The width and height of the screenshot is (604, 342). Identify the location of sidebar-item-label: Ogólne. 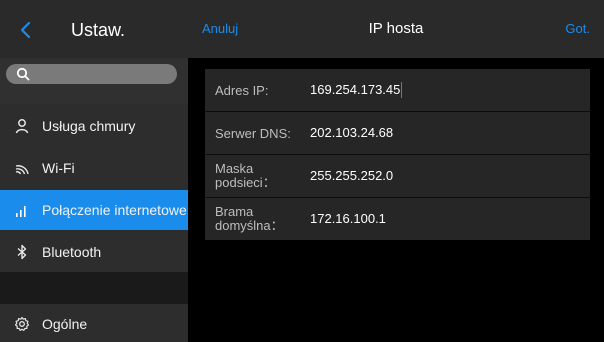
(65, 324).